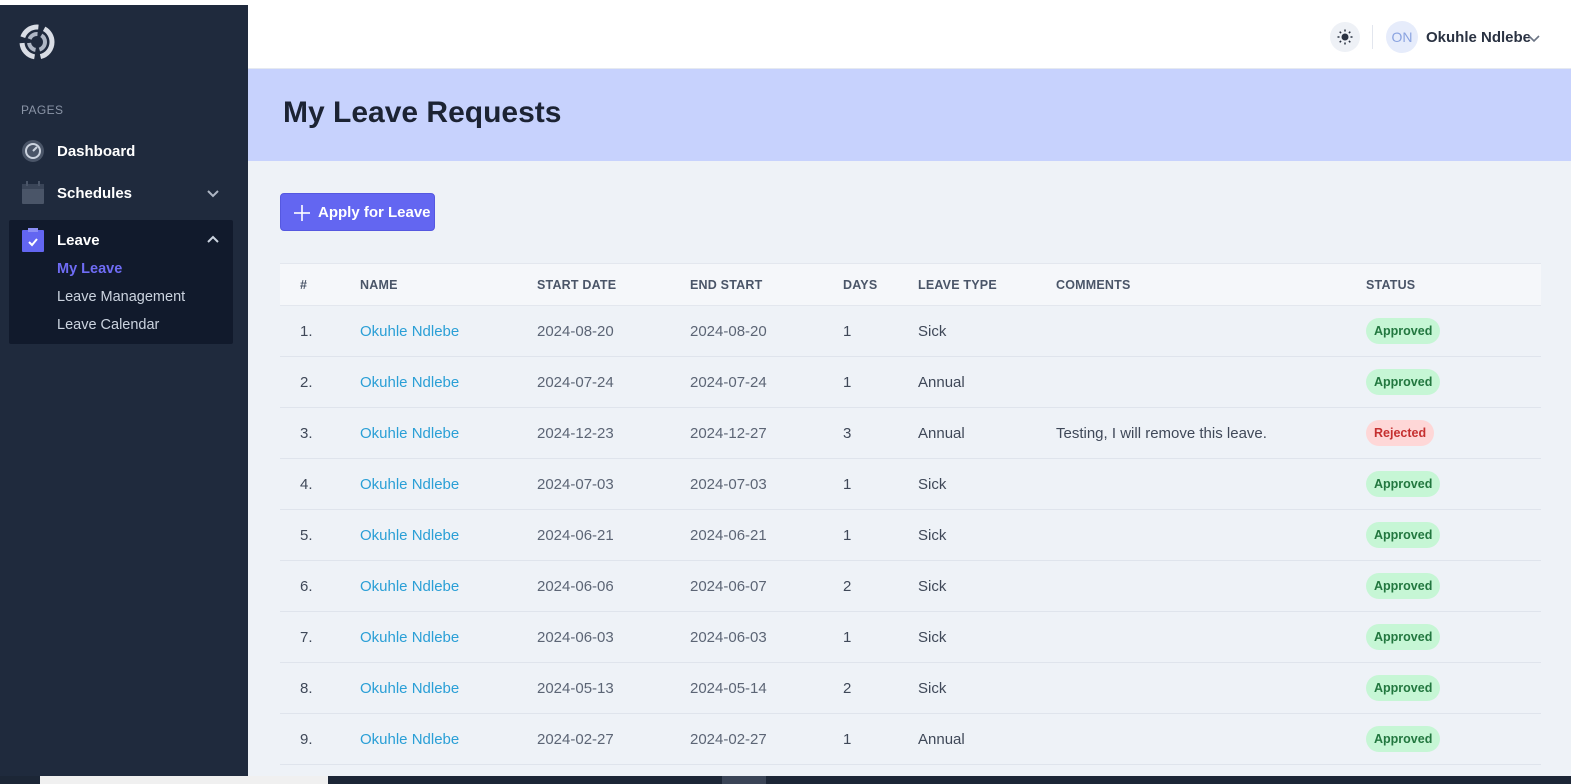  What do you see at coordinates (422, 112) in the screenshot?
I see `page-title: My Leave Requests` at bounding box center [422, 112].